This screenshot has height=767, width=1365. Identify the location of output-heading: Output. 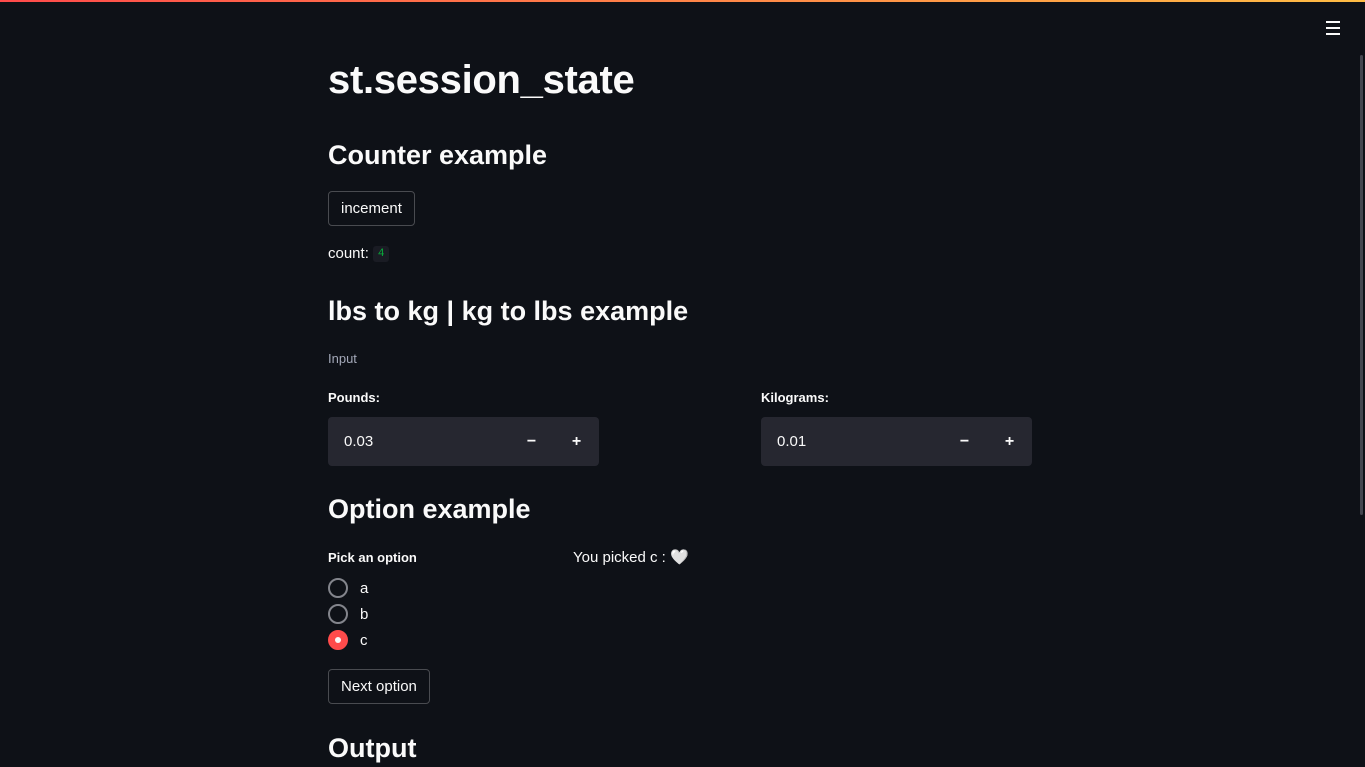
(372, 748).